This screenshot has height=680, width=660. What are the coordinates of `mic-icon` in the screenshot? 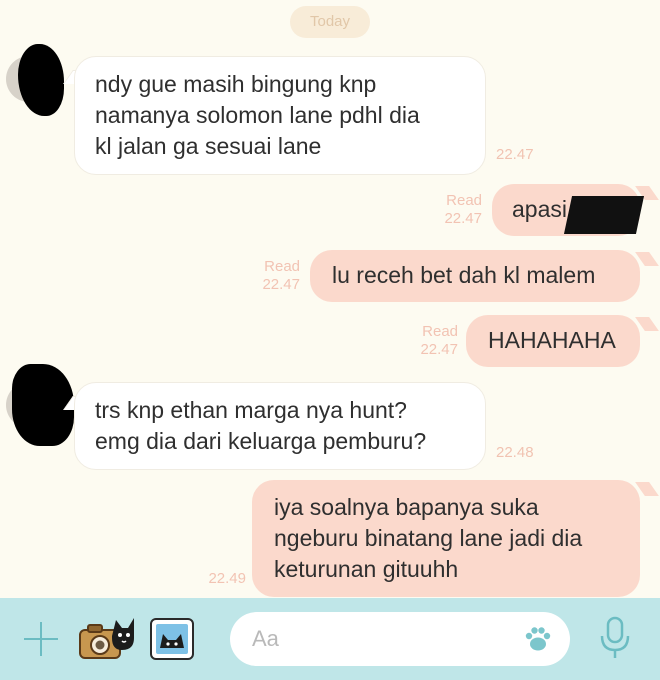 It's located at (615, 638).